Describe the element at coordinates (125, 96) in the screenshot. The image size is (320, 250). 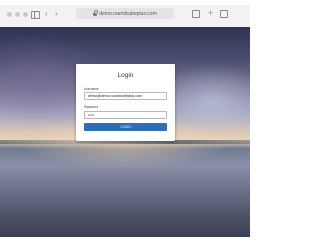
I see `username-input: demo@demo.roundcubeplus.com` at that location.